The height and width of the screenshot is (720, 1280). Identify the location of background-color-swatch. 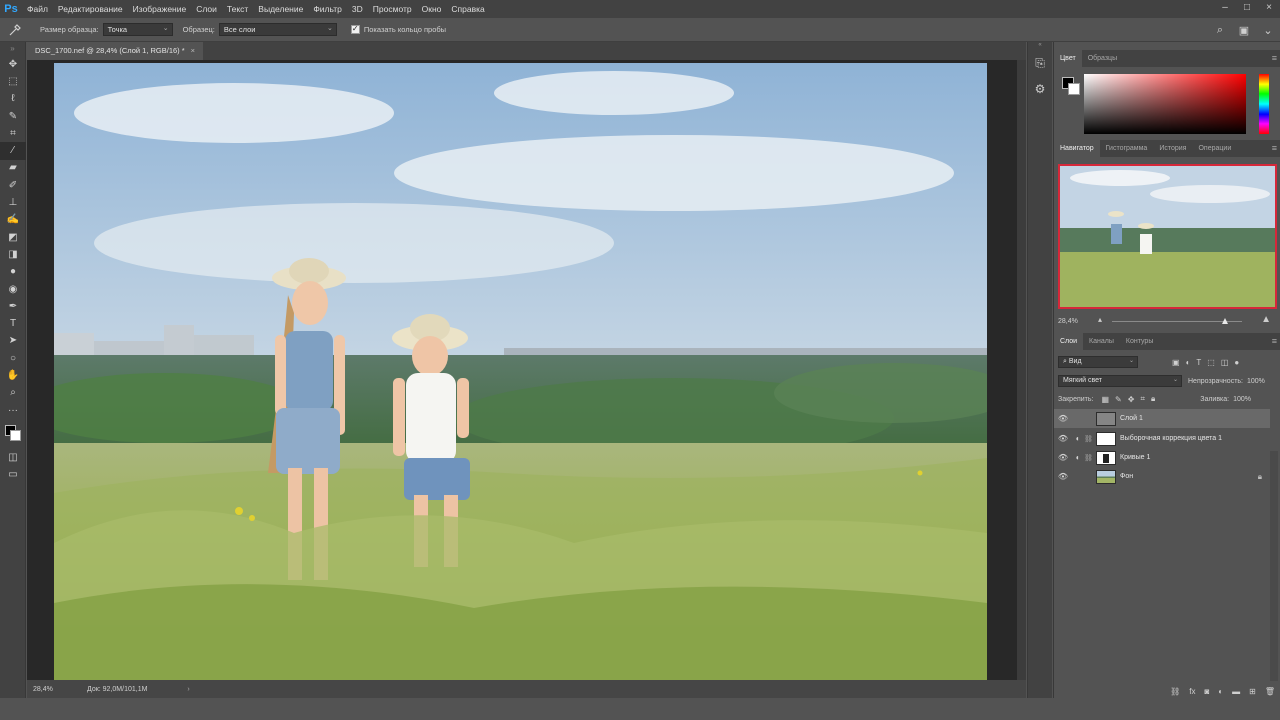
(15, 436).